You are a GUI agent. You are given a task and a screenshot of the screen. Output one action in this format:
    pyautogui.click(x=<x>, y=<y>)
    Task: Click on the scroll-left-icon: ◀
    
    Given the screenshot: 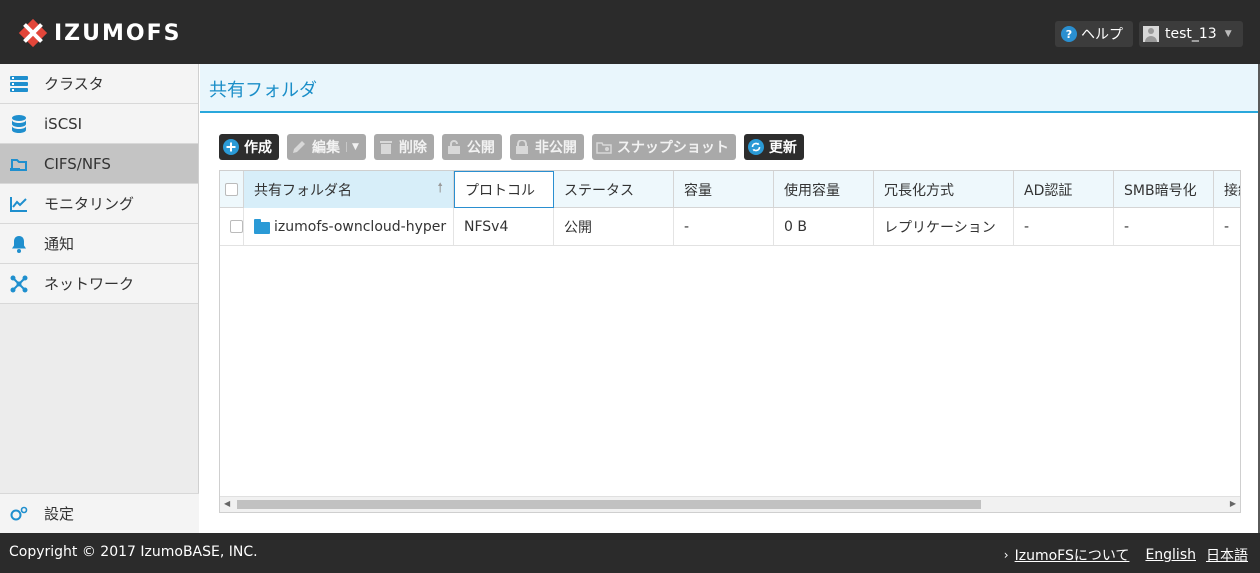 What is the action you would take?
    pyautogui.click(x=227, y=503)
    